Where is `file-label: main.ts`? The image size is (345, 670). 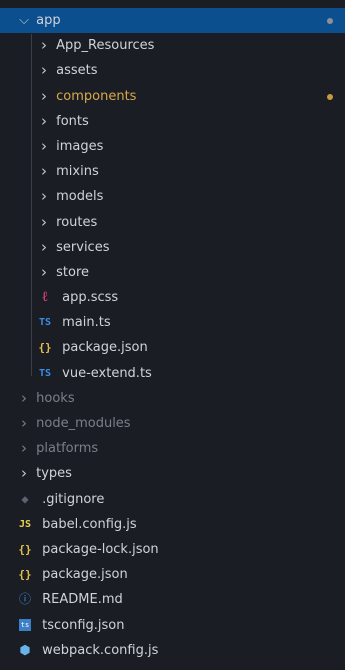 file-label: main.ts is located at coordinates (86, 323).